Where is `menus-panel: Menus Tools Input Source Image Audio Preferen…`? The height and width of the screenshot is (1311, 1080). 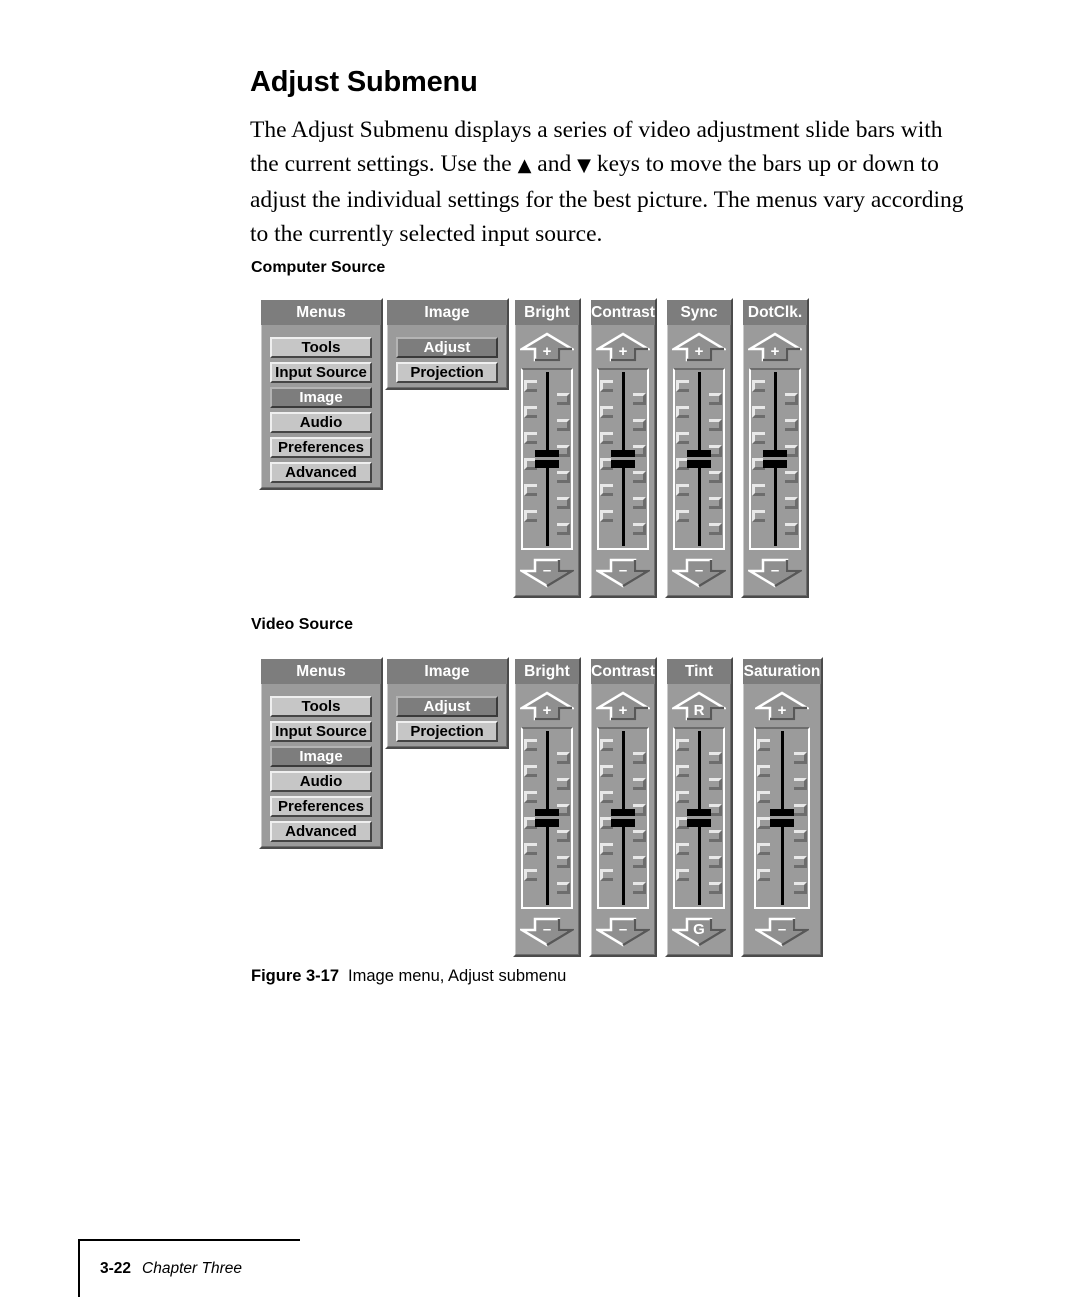
menus-panel: Menus Tools Input Source Image Audio Preferen… is located at coordinates (321, 394).